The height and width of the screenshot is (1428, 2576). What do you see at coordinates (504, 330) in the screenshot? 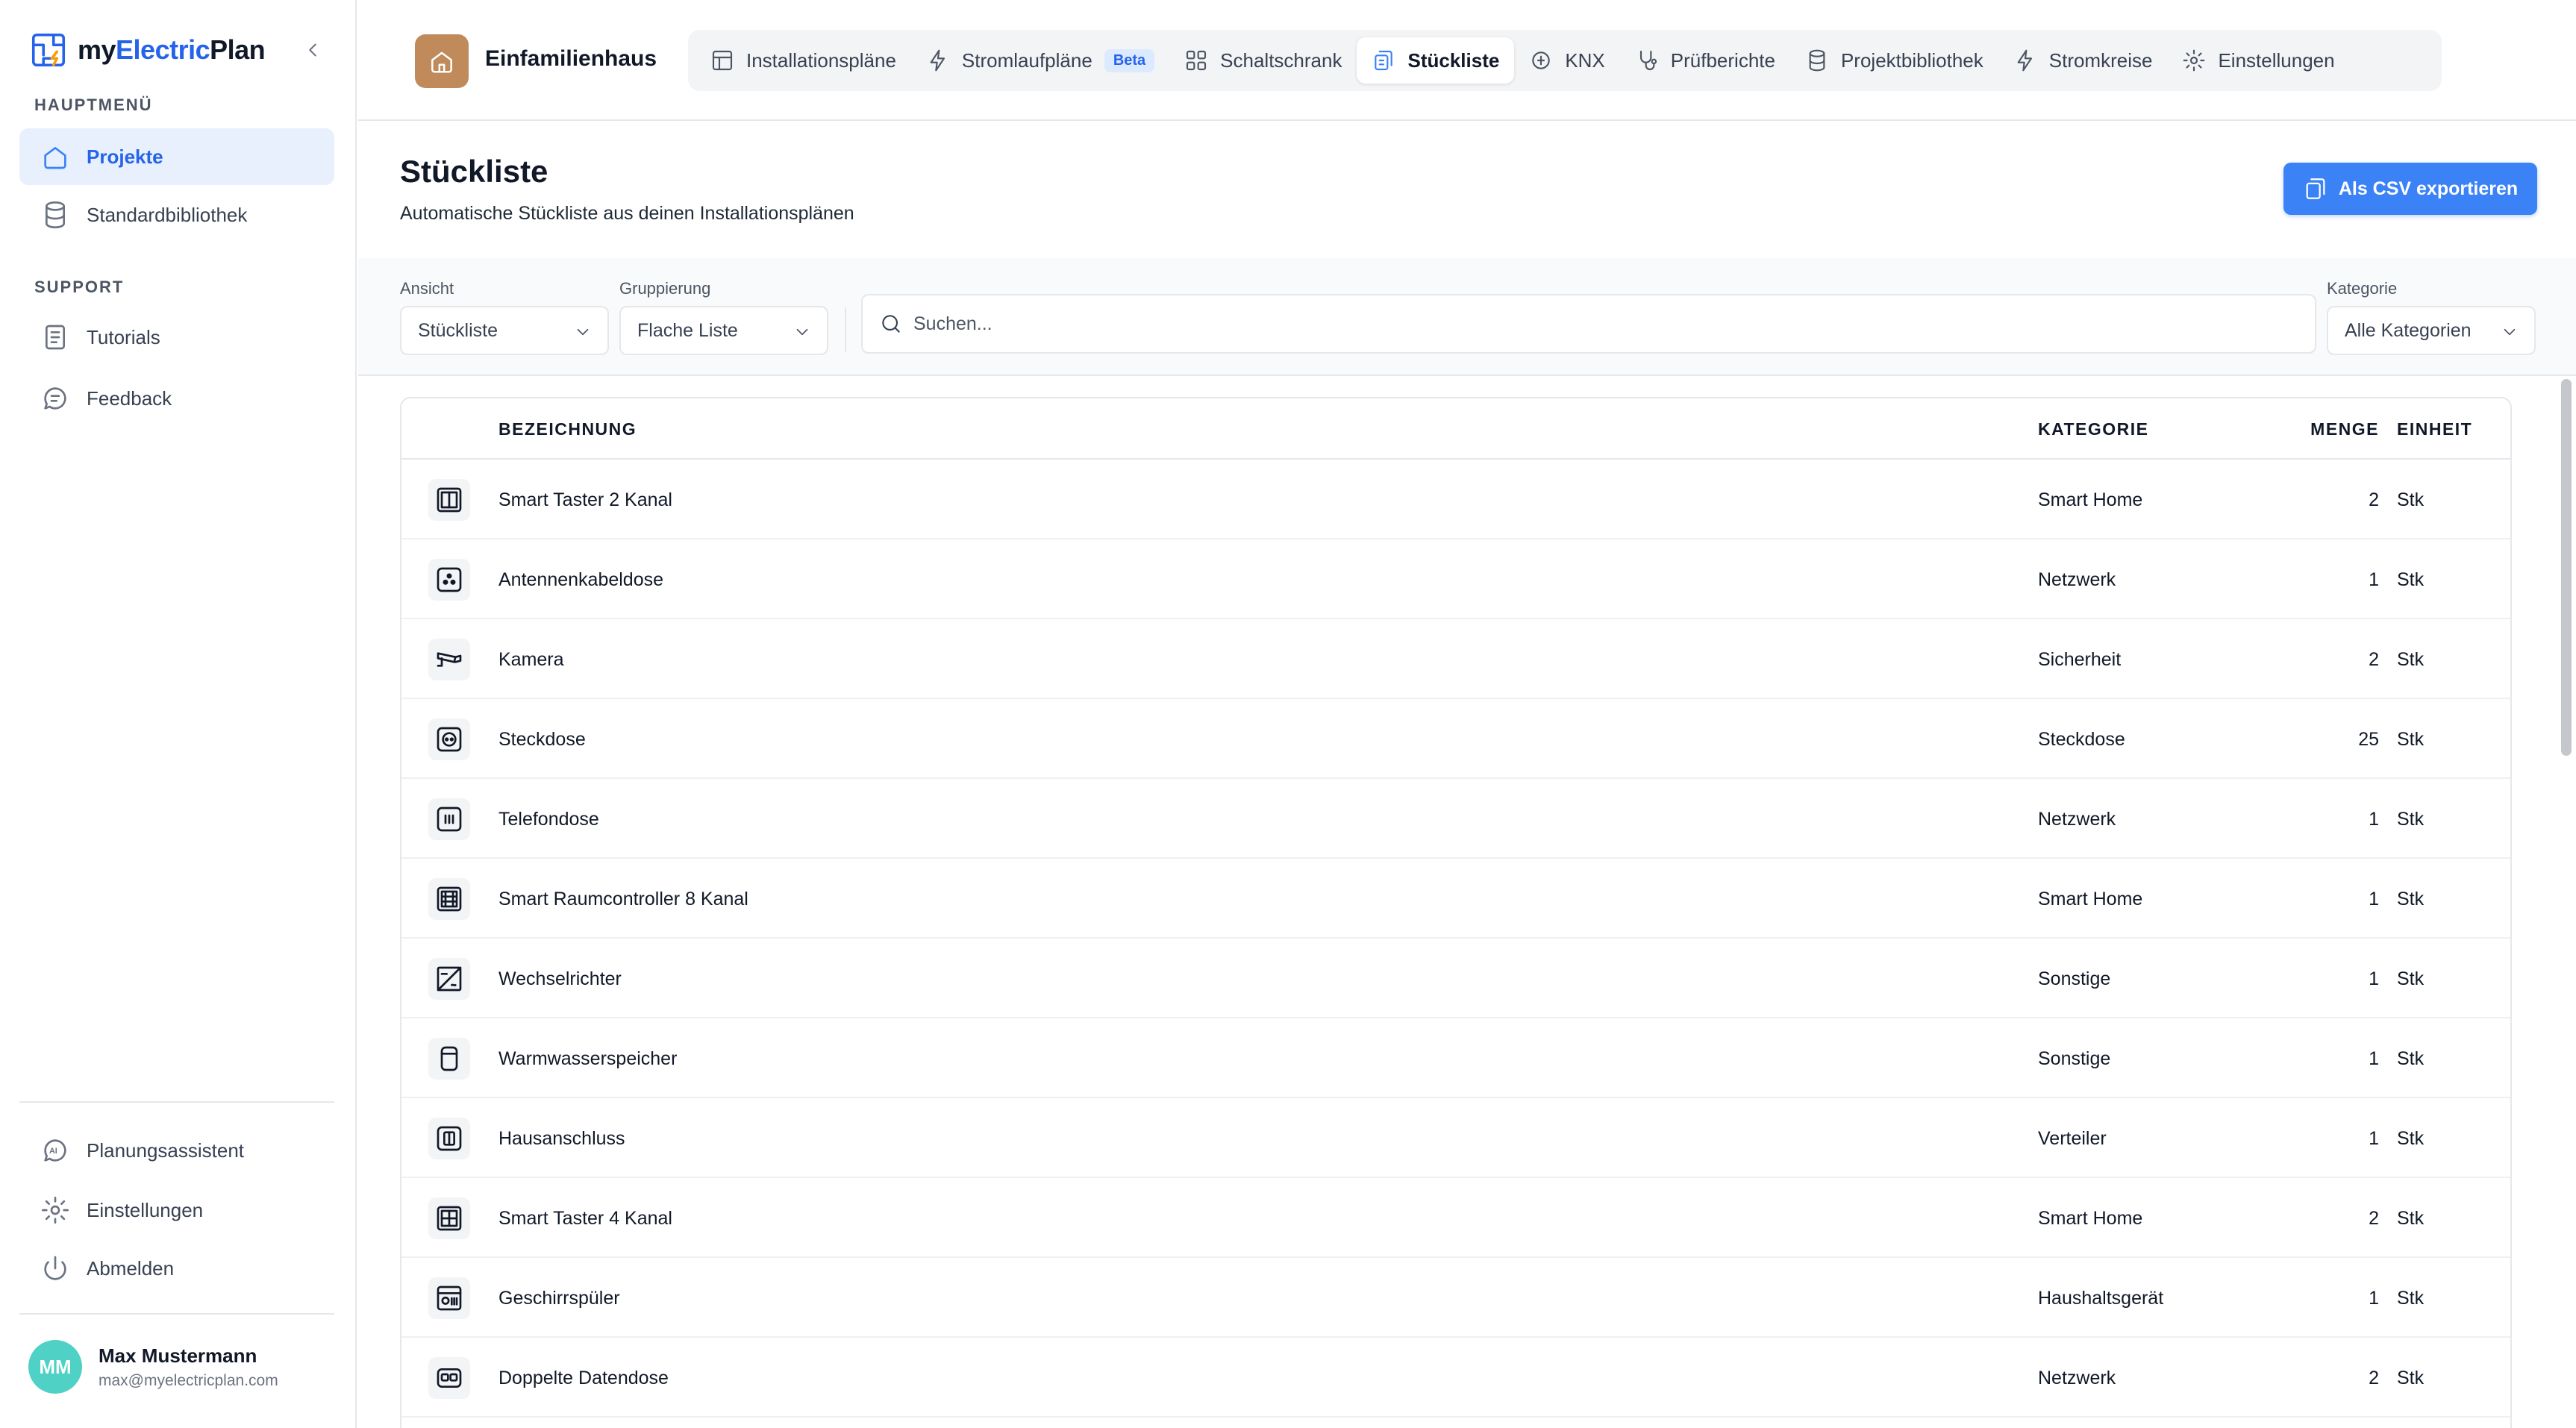
I see `view-select: Stückliste` at bounding box center [504, 330].